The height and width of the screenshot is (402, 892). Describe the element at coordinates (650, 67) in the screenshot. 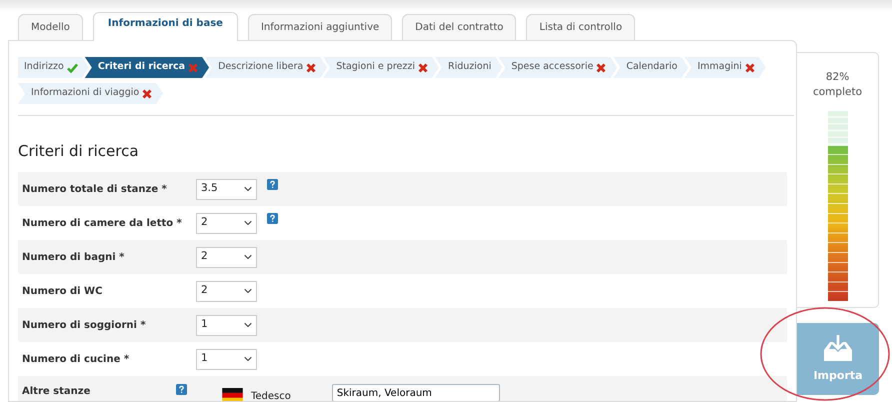

I see `step-link: Calendario` at that location.